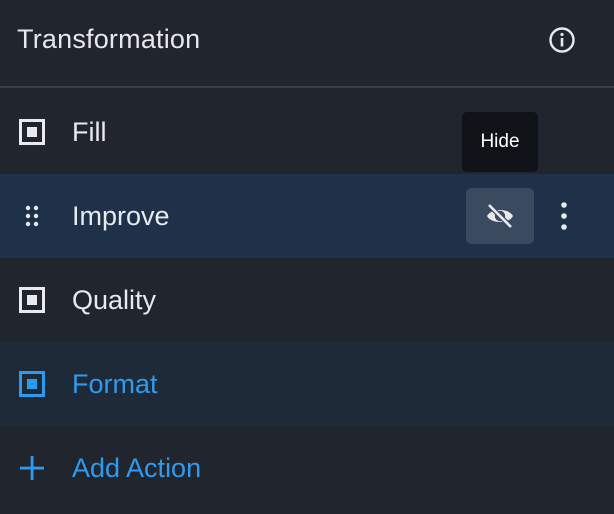 This screenshot has width=614, height=514. Describe the element at coordinates (109, 39) in the screenshot. I see `panel-title: Transformation` at that location.